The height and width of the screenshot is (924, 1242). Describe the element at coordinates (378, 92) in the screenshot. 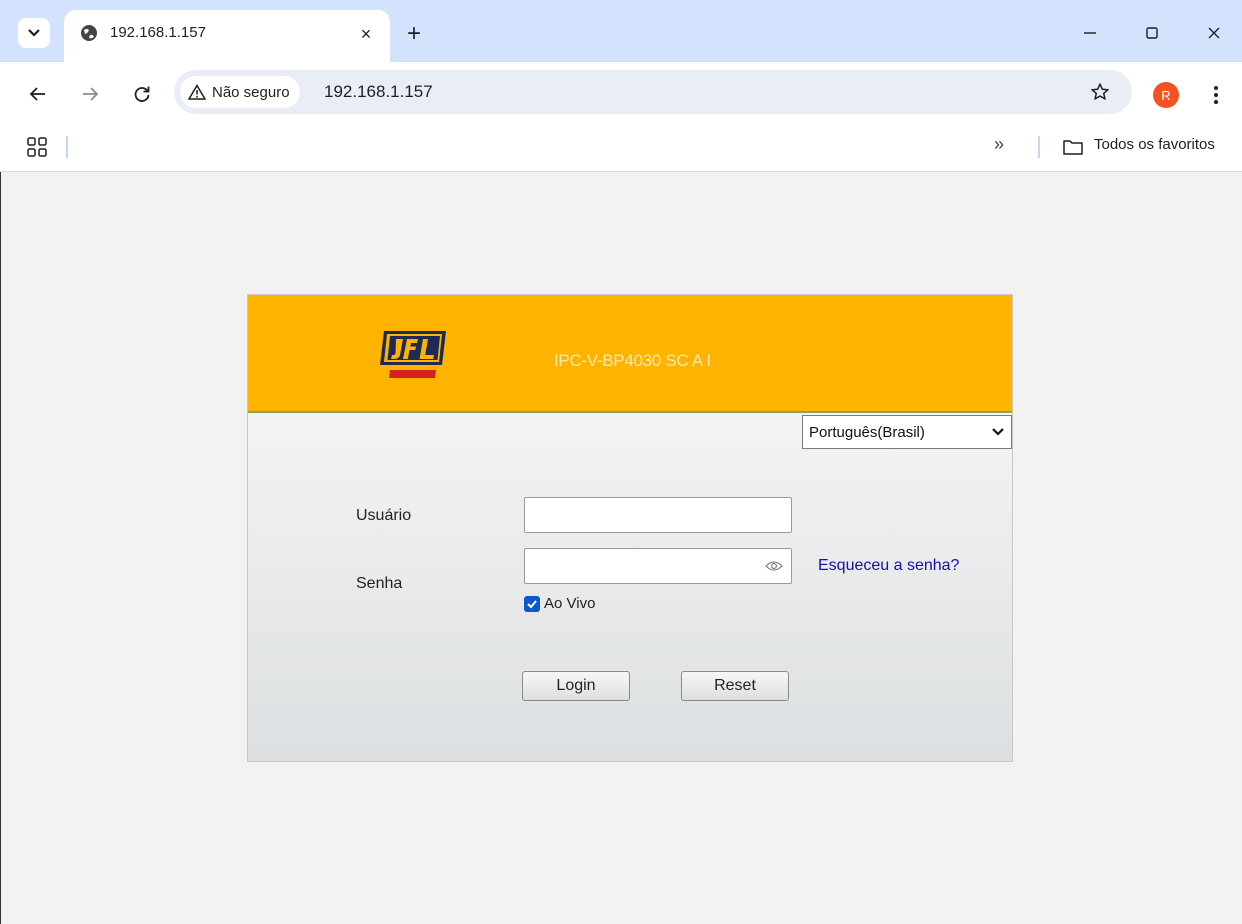

I see `url-text: 192.168.1.157` at that location.